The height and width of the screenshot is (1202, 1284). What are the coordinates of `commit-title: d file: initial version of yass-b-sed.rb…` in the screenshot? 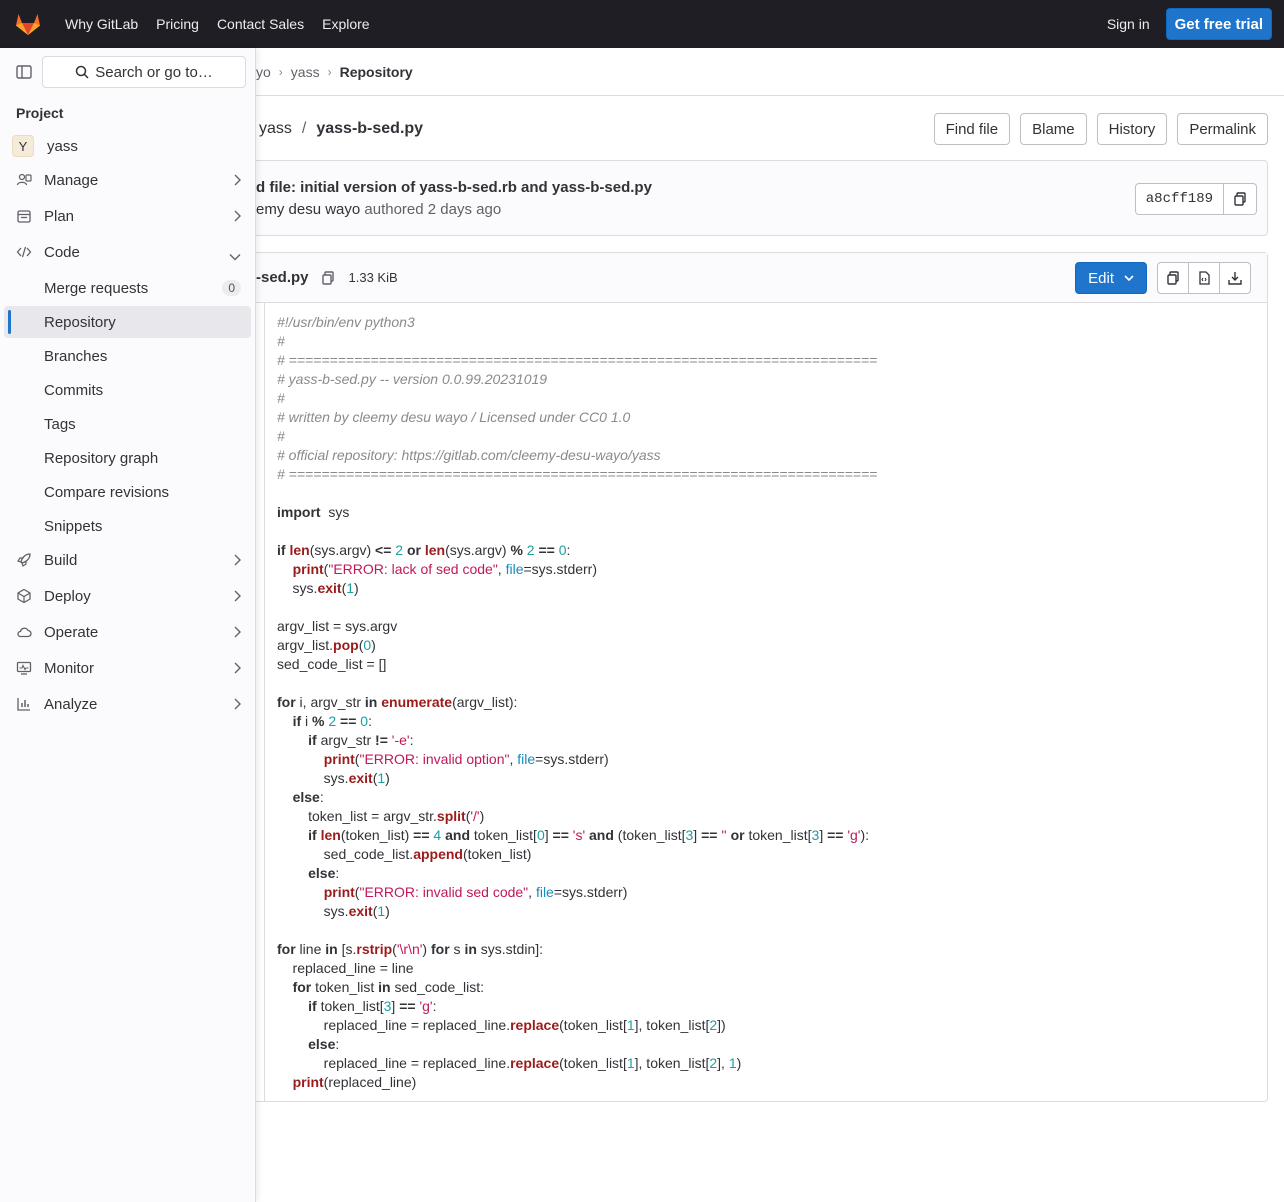 It's located at (454, 187).